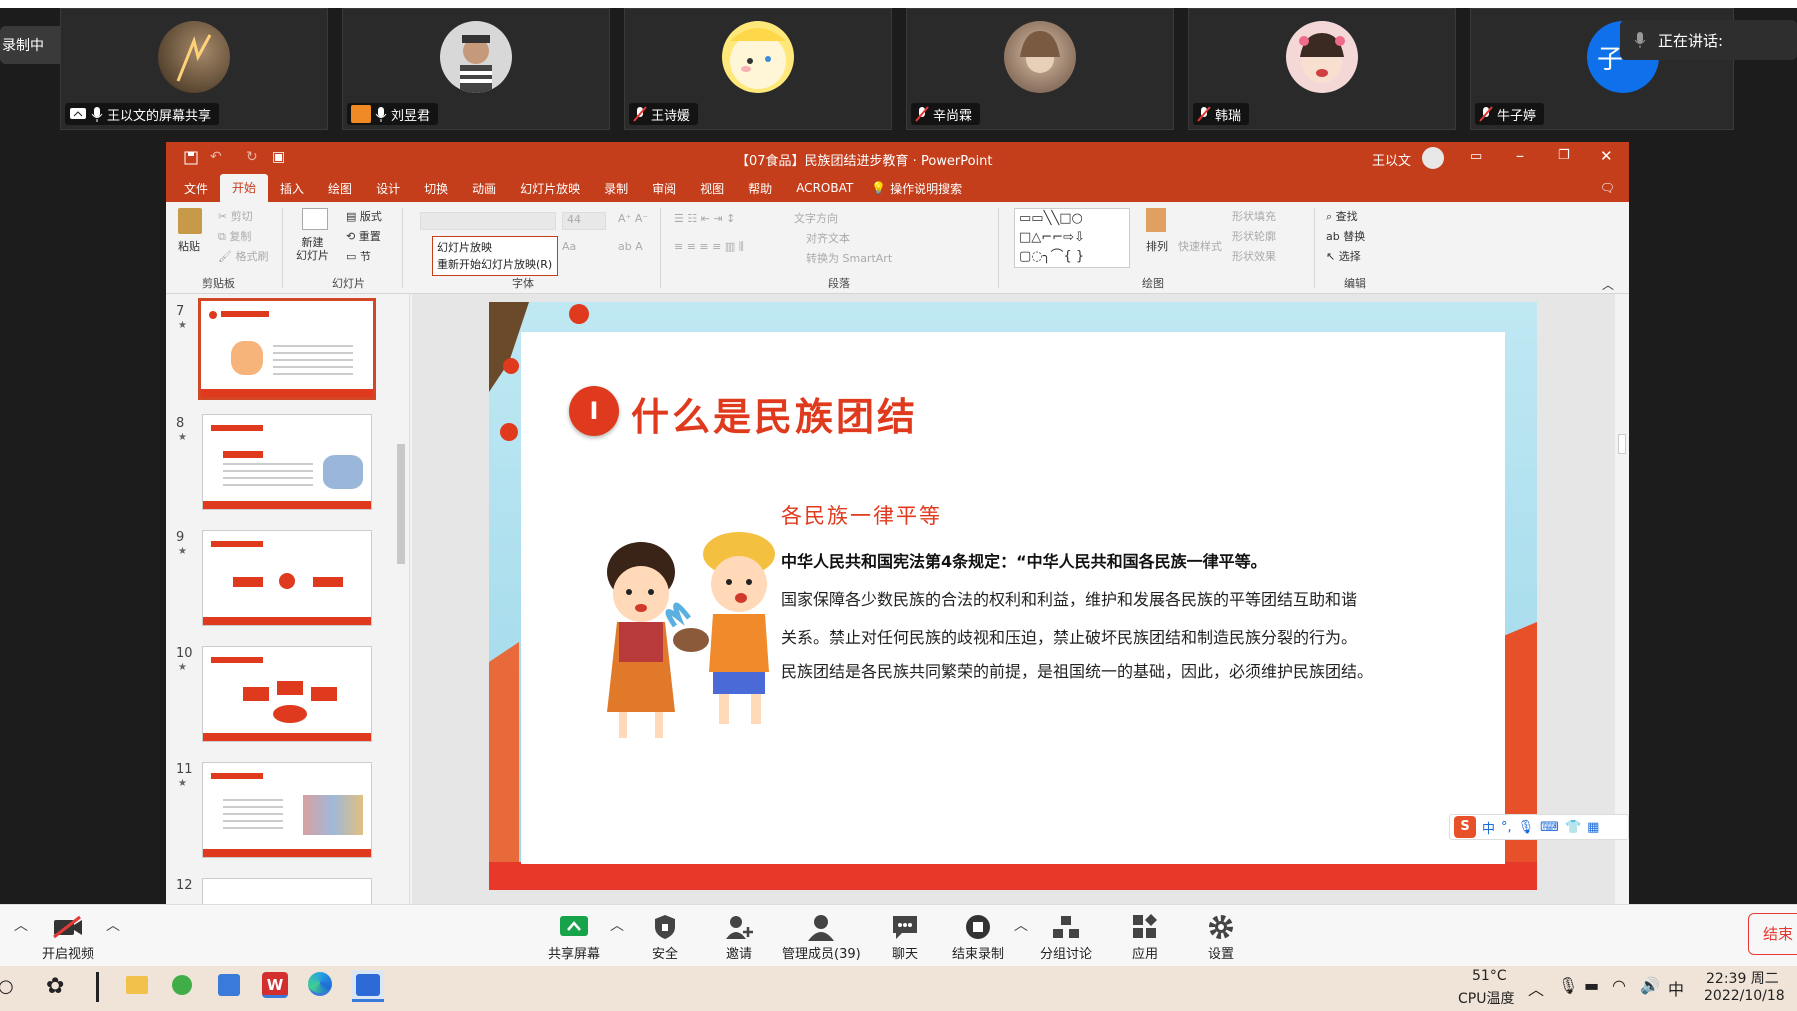 This screenshot has height=1011, width=1797. Describe the element at coordinates (824, 188) in the screenshot. I see `tab-acrobat: ACROBAT` at that location.